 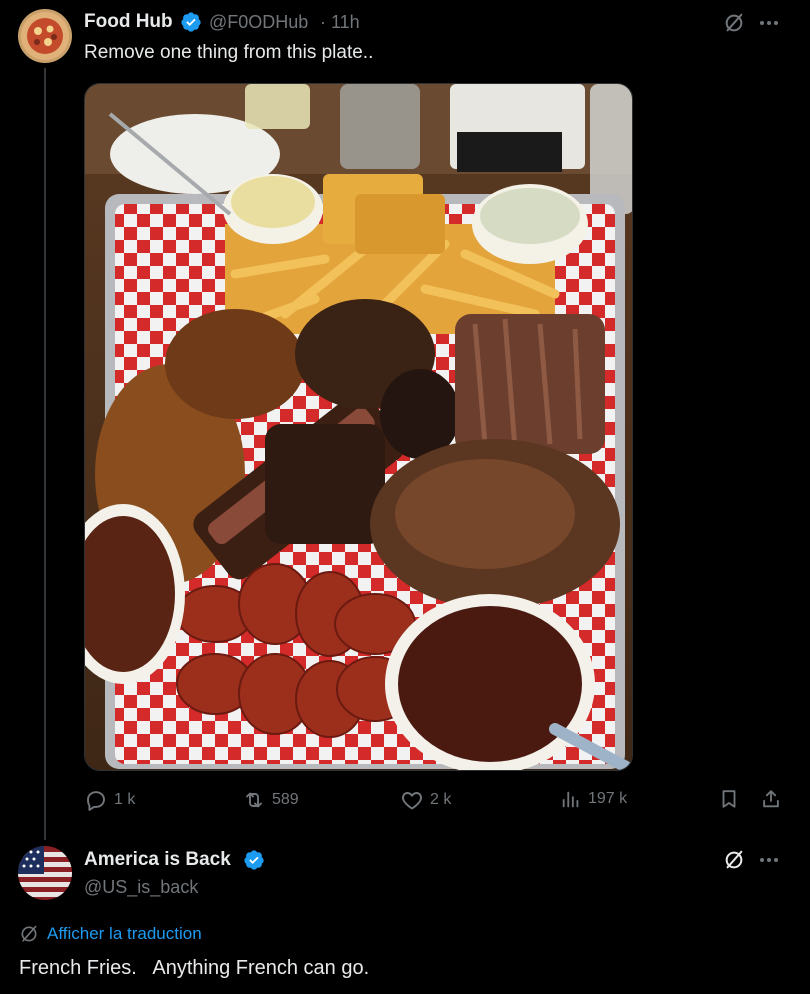 I want to click on like-count: 2 k, so click(x=441, y=799).